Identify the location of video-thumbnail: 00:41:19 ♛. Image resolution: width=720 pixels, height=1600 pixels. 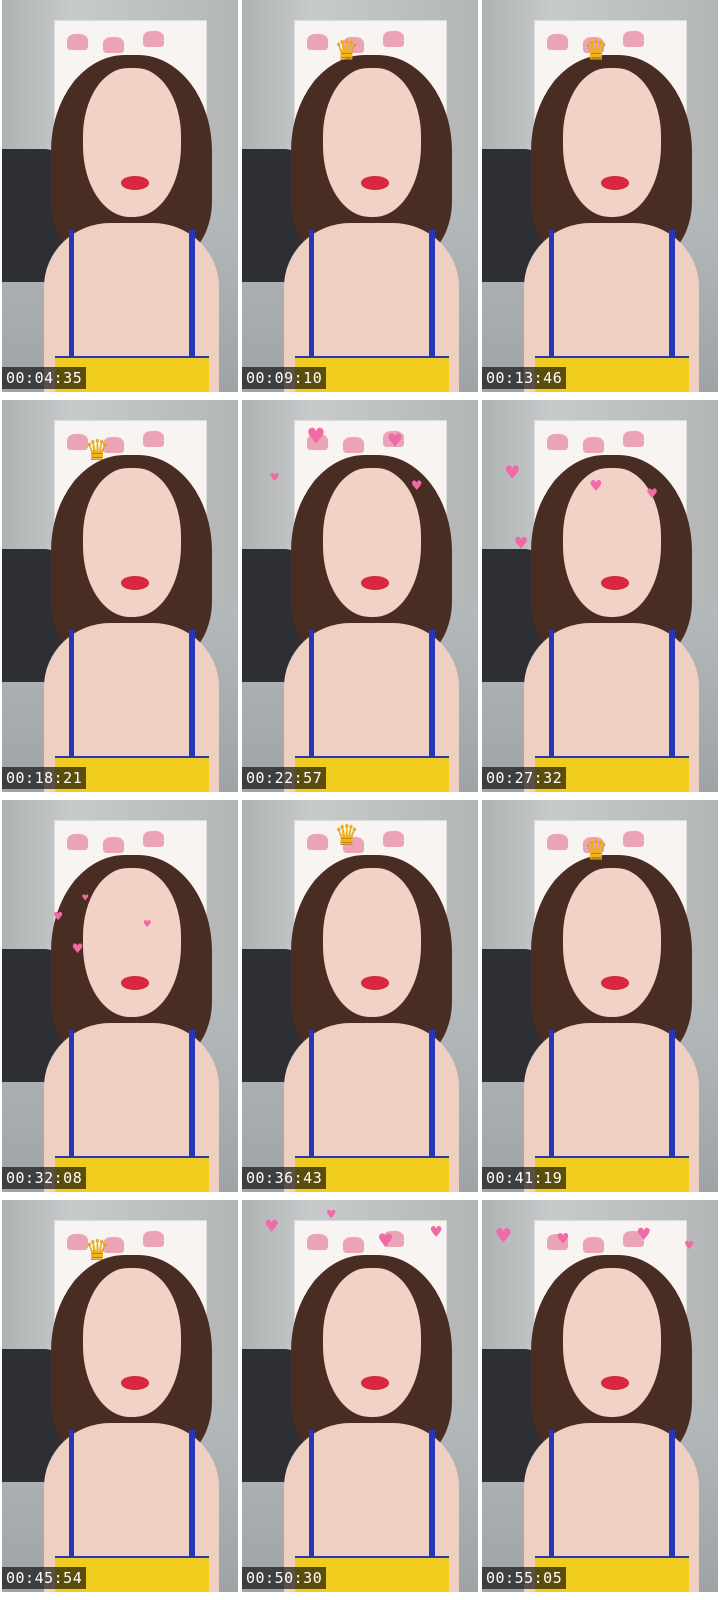
(600, 996).